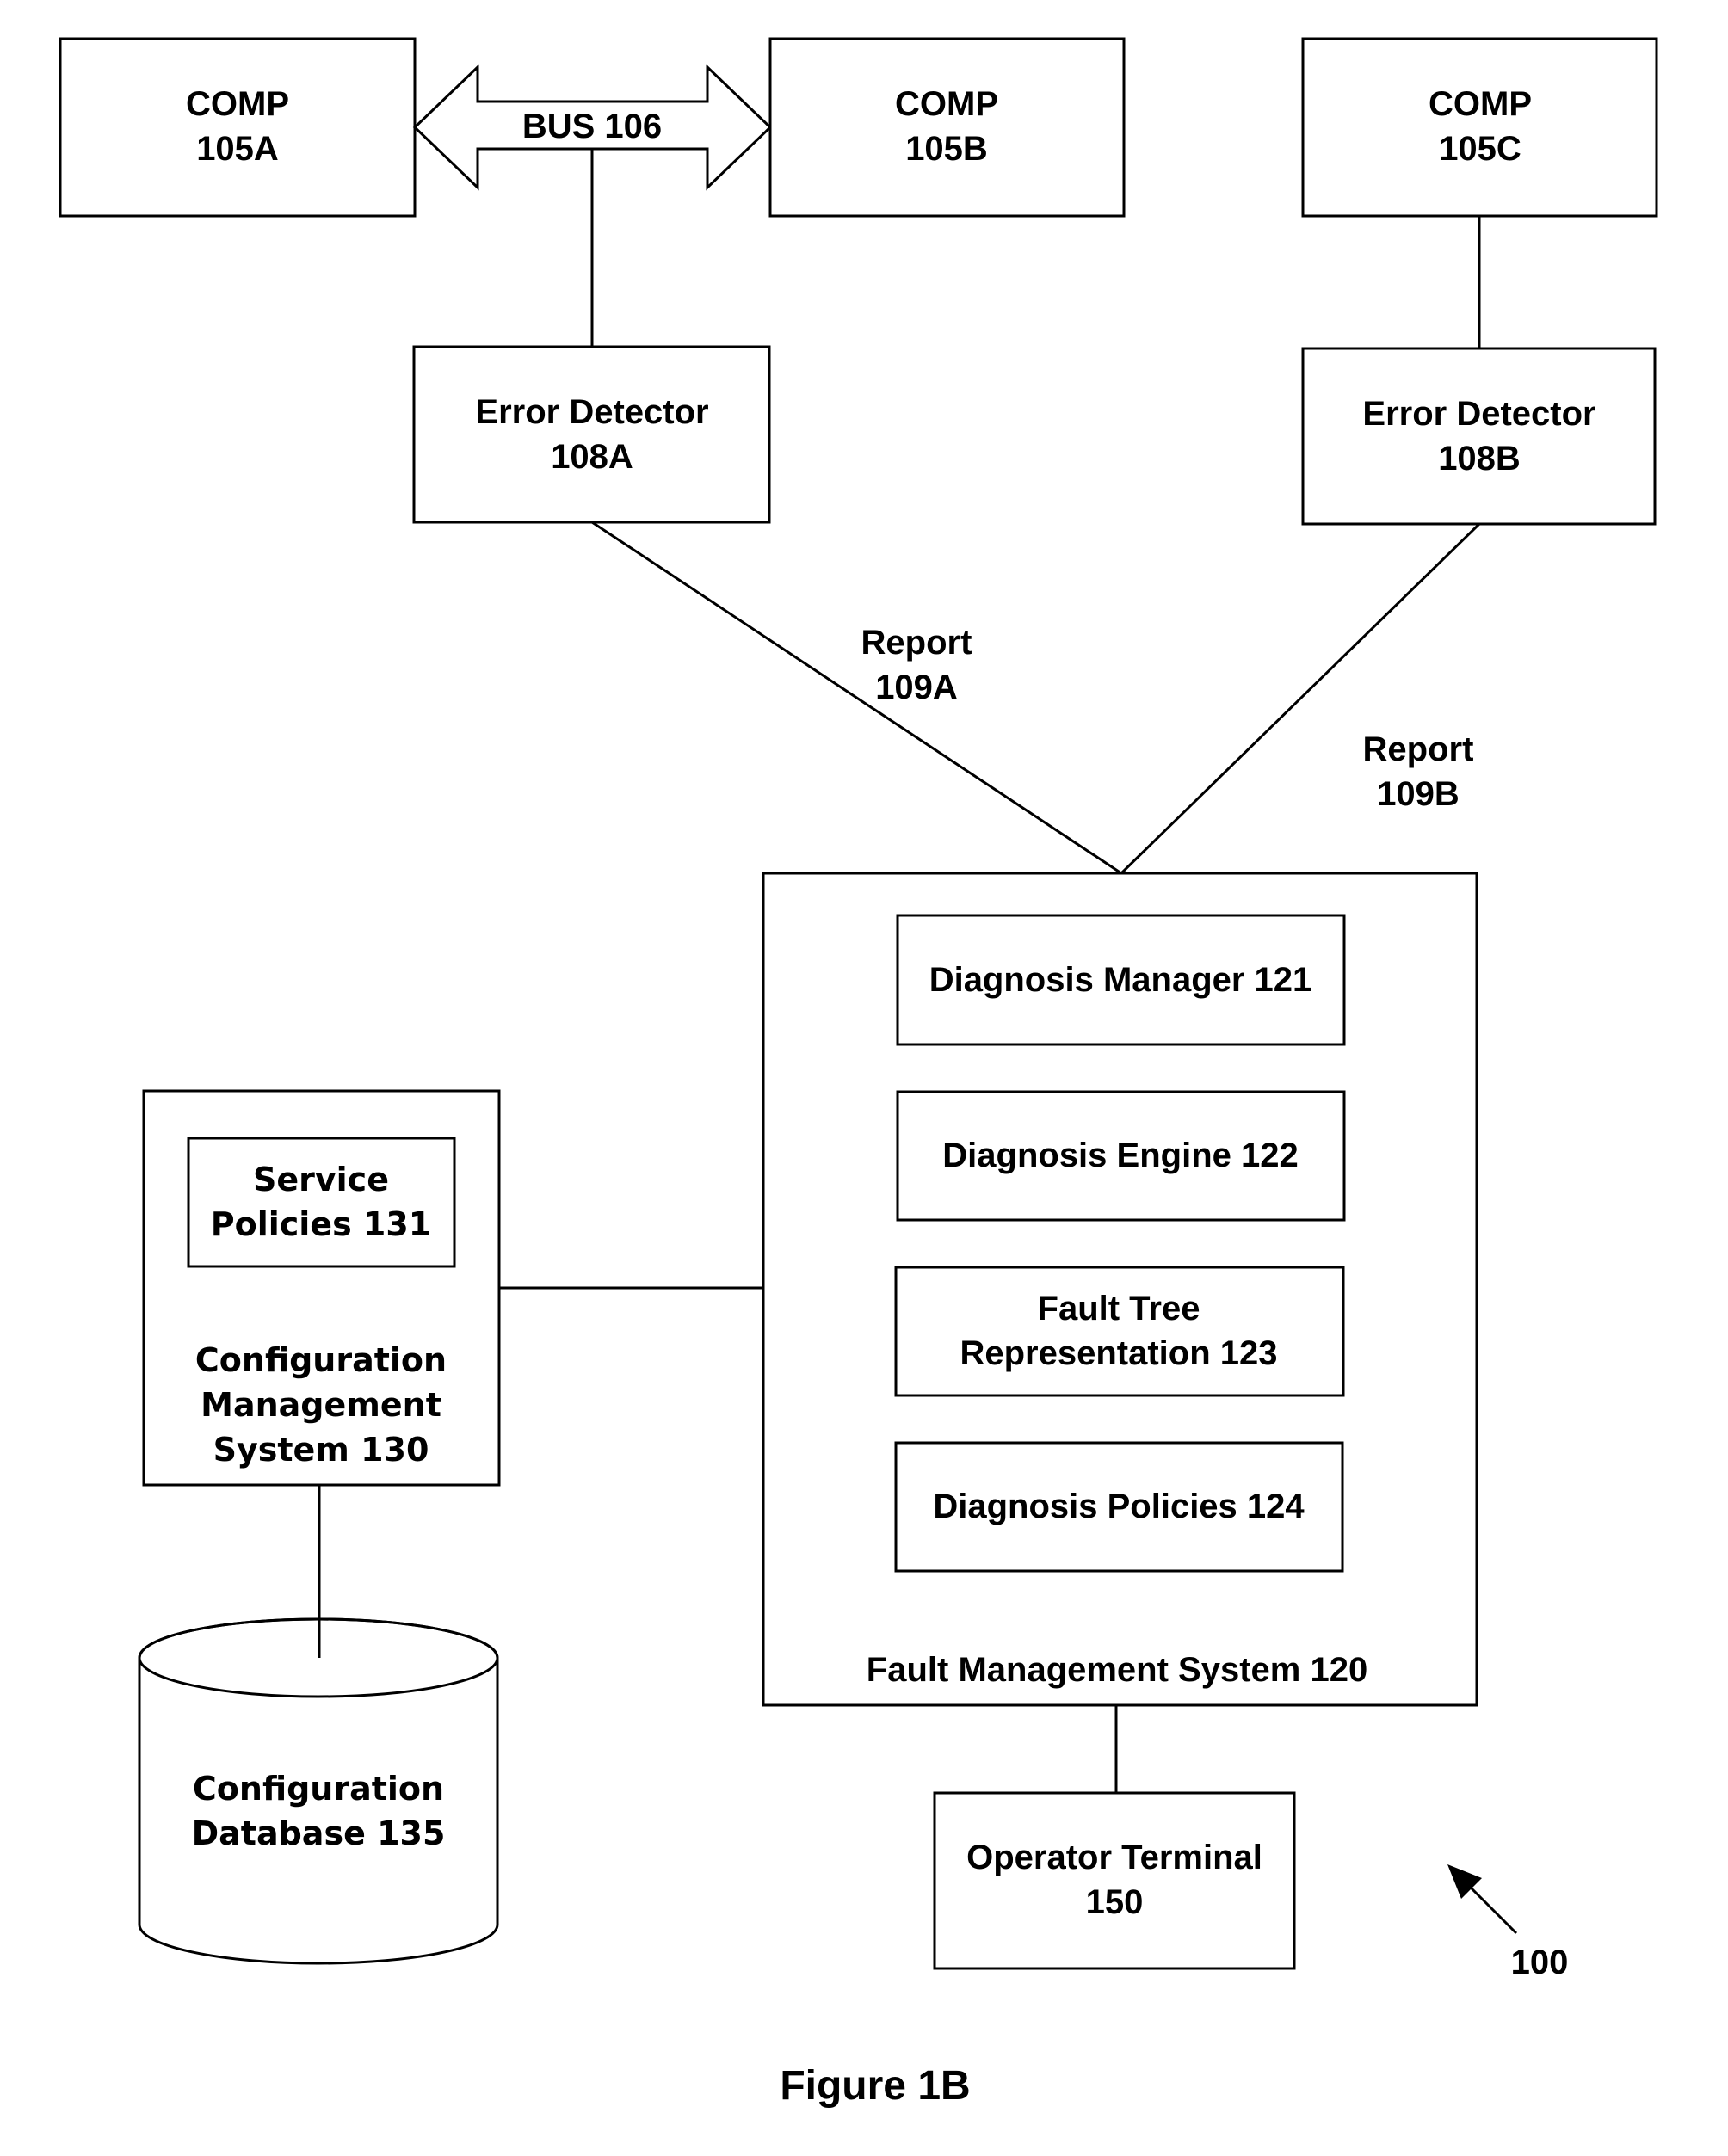 The image size is (1728, 2156). What do you see at coordinates (1118, 1353) in the screenshot?
I see `fault-tree-representation-123-label-line2: Representation 123` at bounding box center [1118, 1353].